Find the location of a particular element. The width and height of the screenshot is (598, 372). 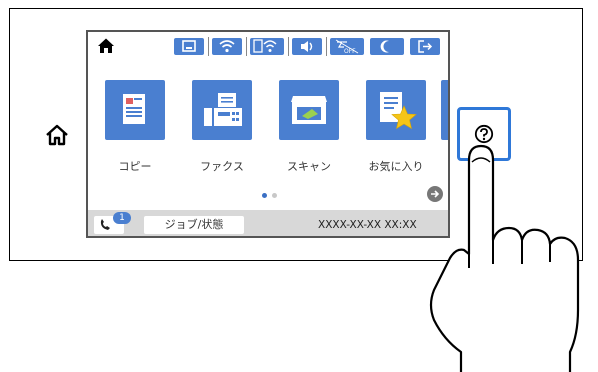

favorites-icon is located at coordinates (398, 111).